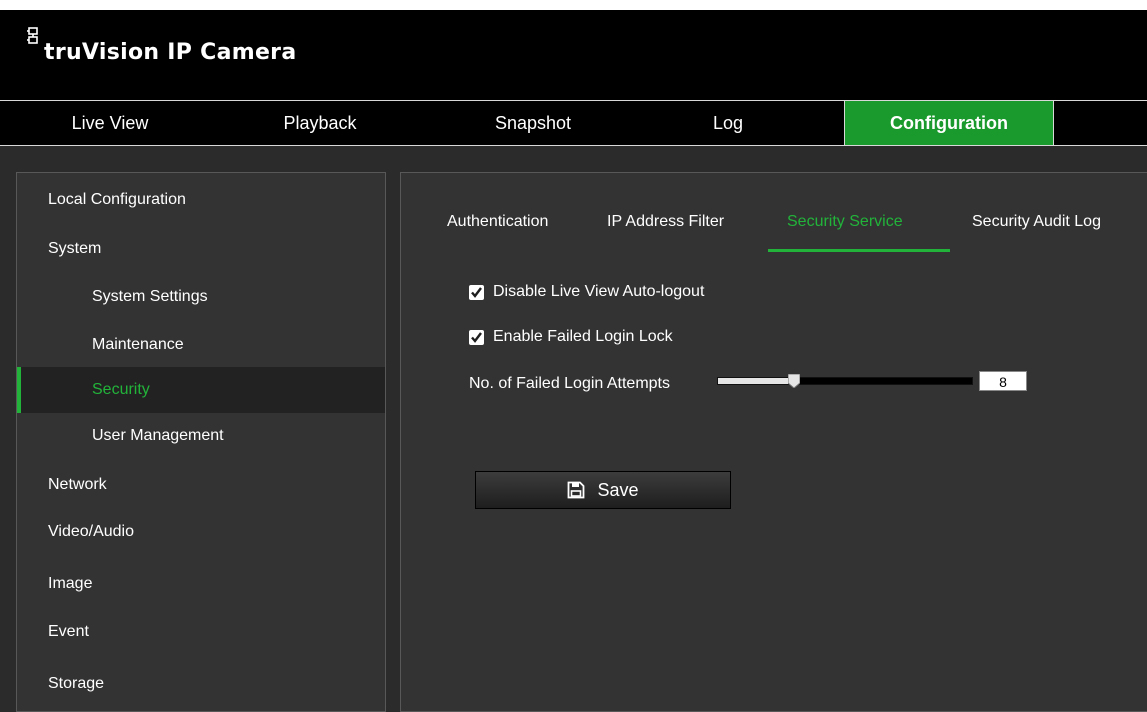  I want to click on failed-login-lock-label: Enable Failed Login Lock, so click(583, 336).